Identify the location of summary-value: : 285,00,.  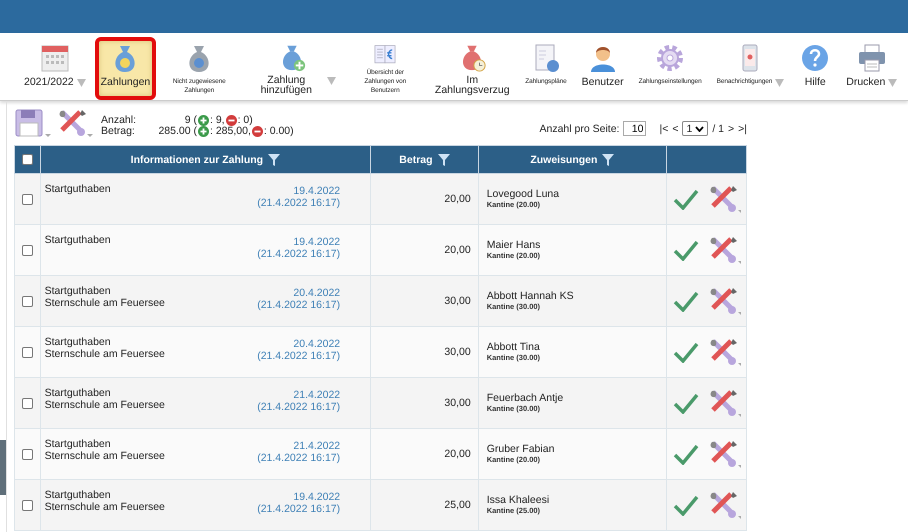
(230, 131).